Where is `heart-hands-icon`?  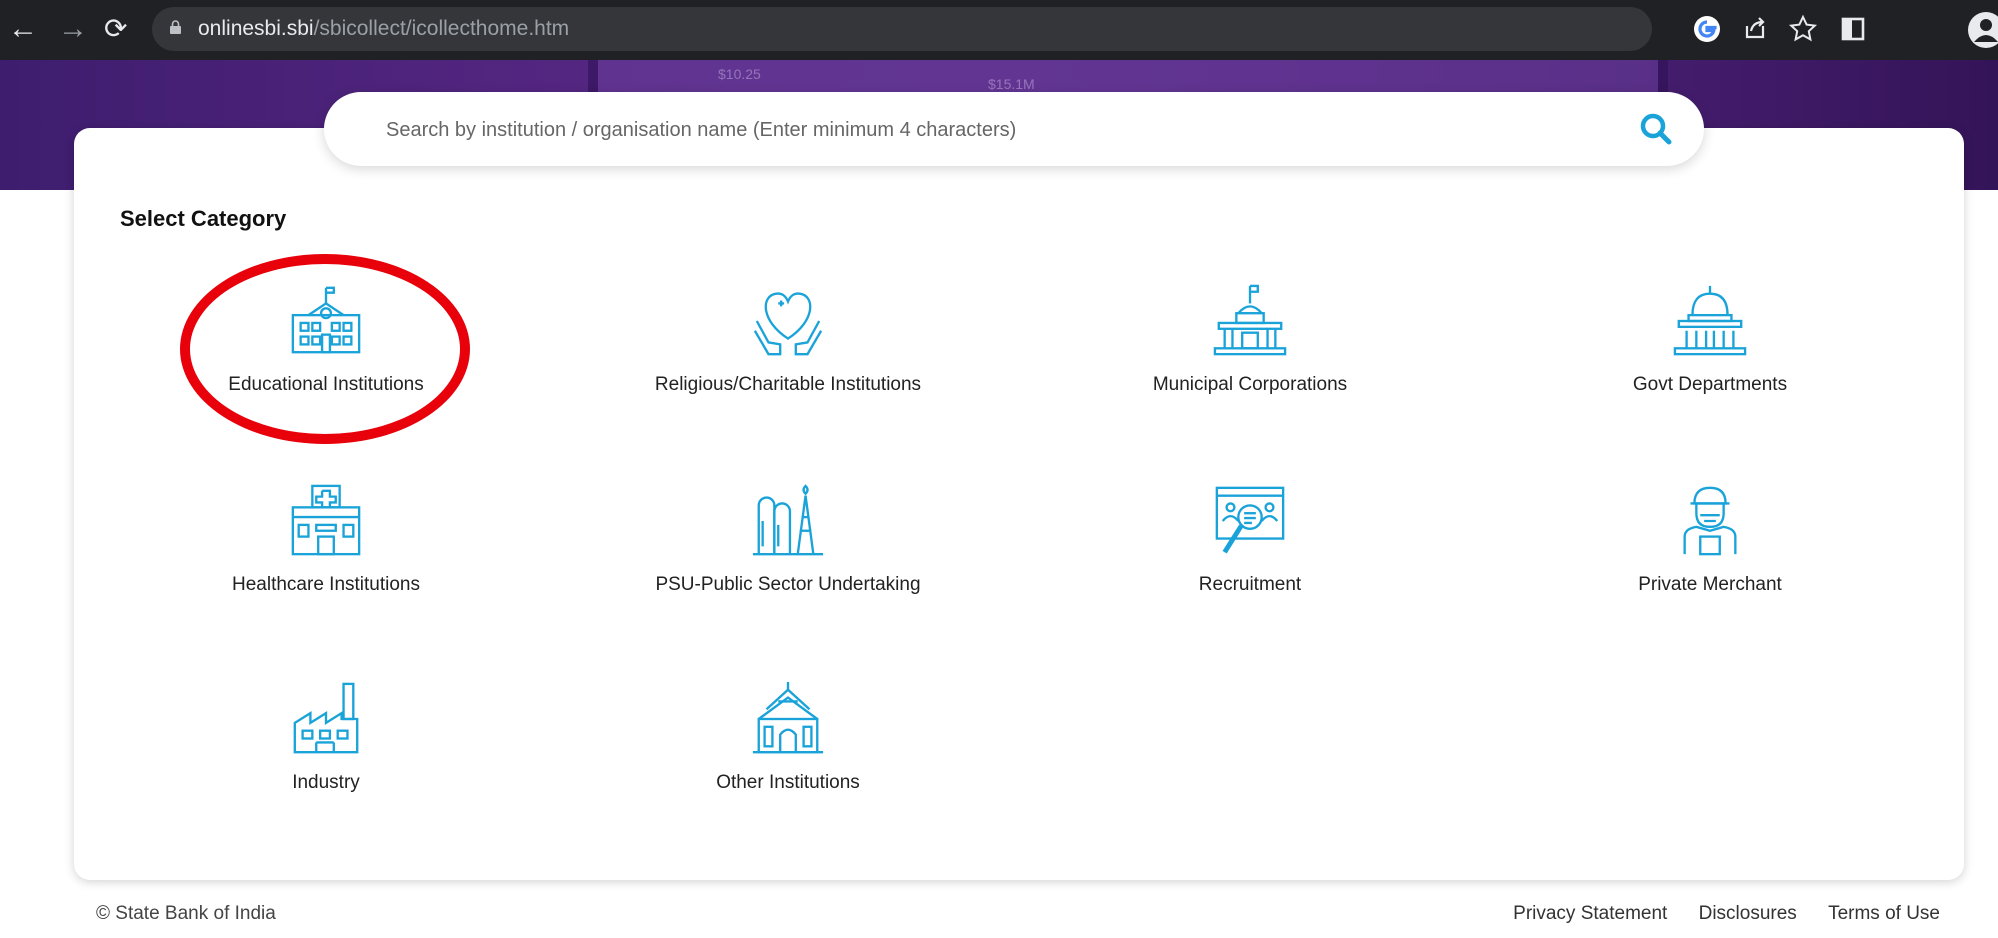 heart-hands-icon is located at coordinates (788, 324).